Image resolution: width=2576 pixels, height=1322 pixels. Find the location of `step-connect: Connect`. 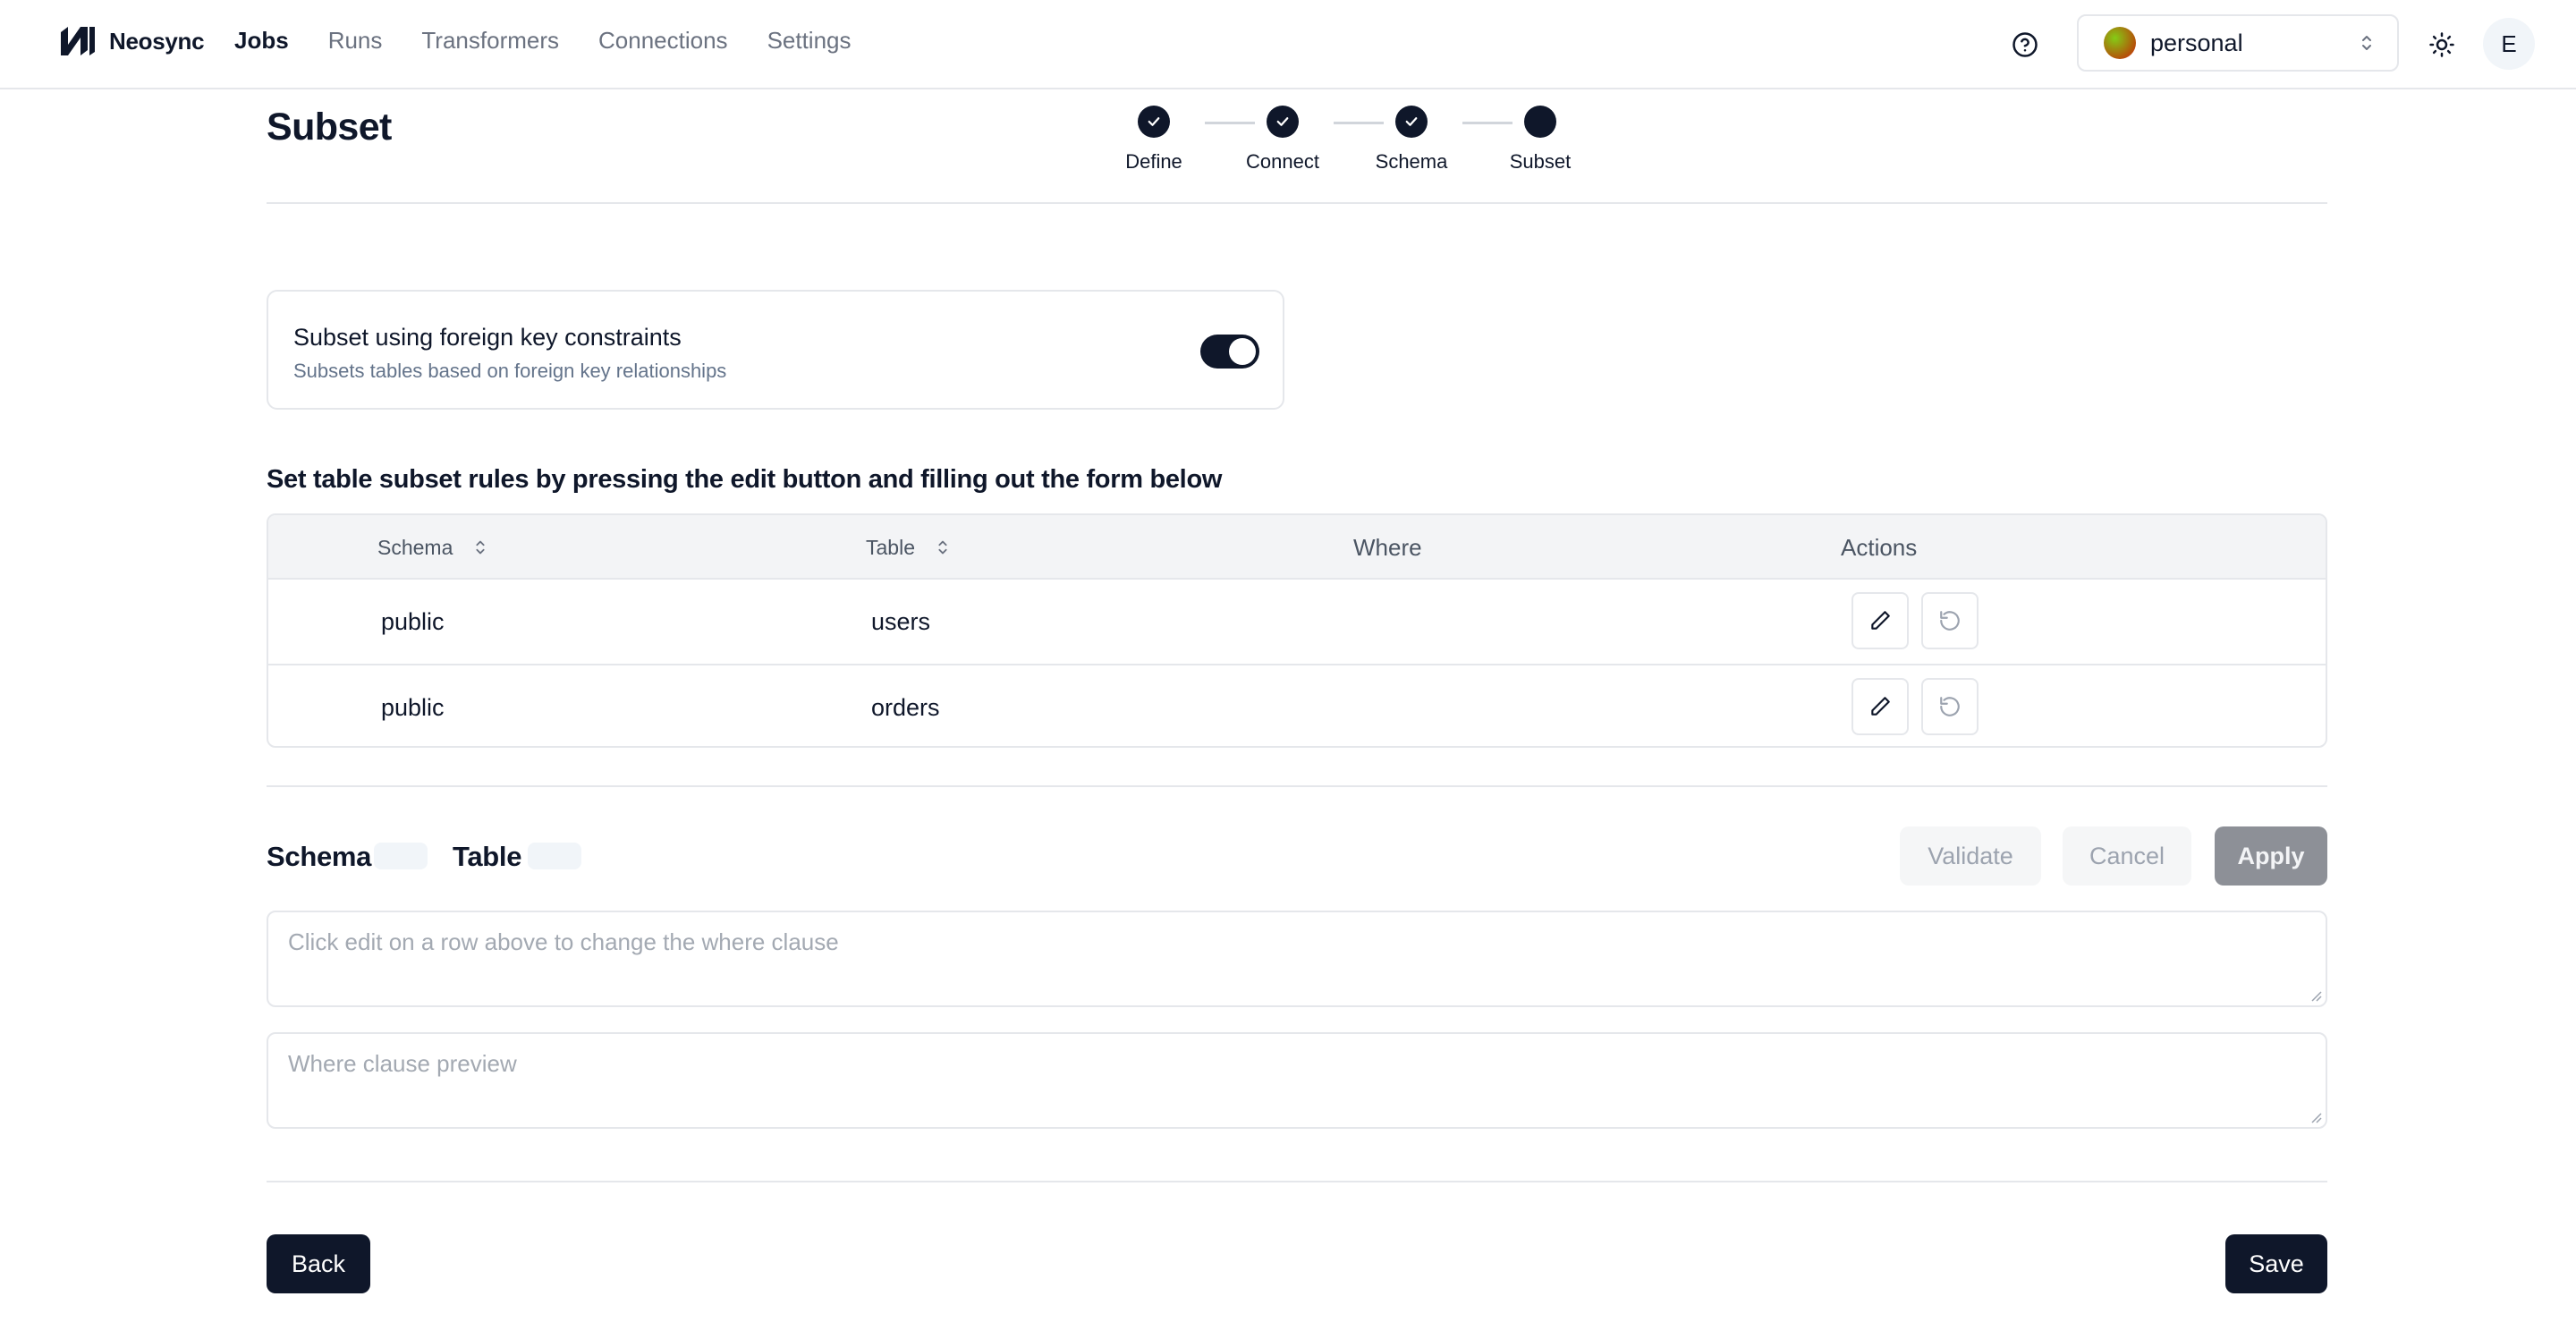

step-connect: Connect is located at coordinates (1282, 140).